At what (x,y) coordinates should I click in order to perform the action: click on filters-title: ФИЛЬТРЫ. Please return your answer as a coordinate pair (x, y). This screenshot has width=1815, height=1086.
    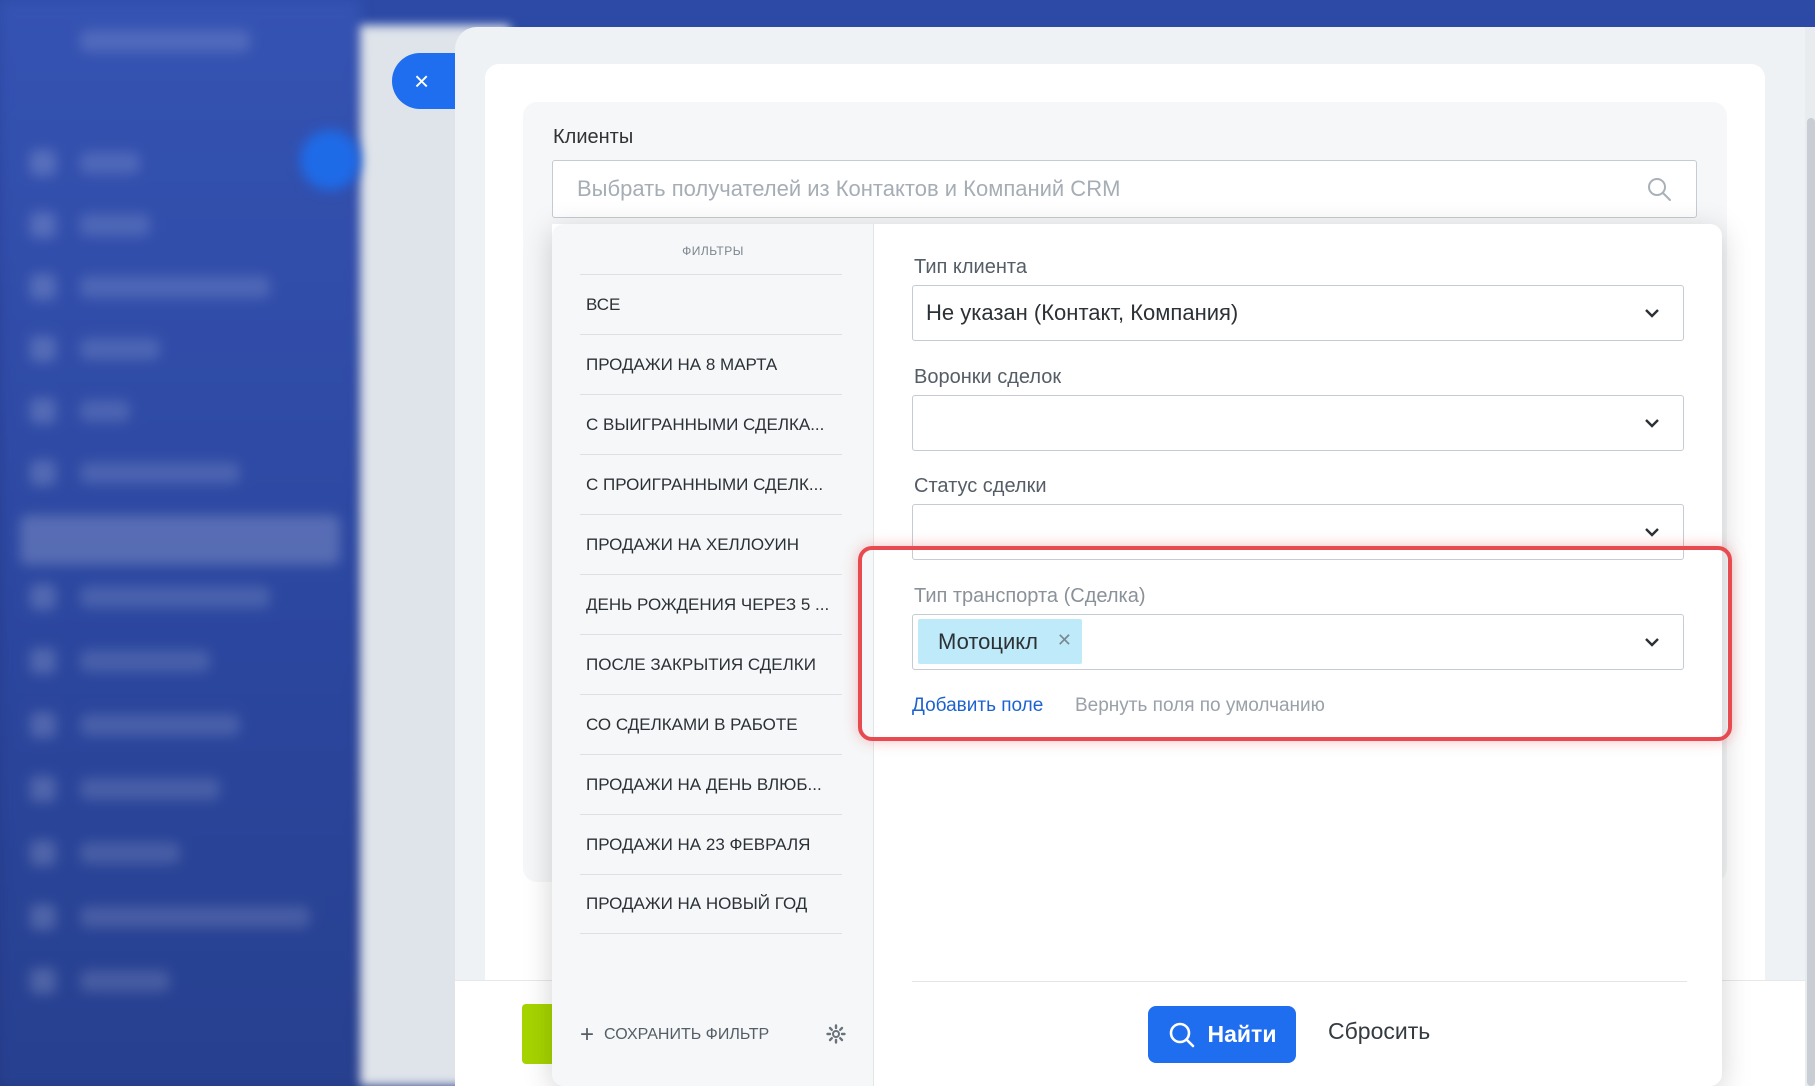
    Looking at the image, I should click on (713, 251).